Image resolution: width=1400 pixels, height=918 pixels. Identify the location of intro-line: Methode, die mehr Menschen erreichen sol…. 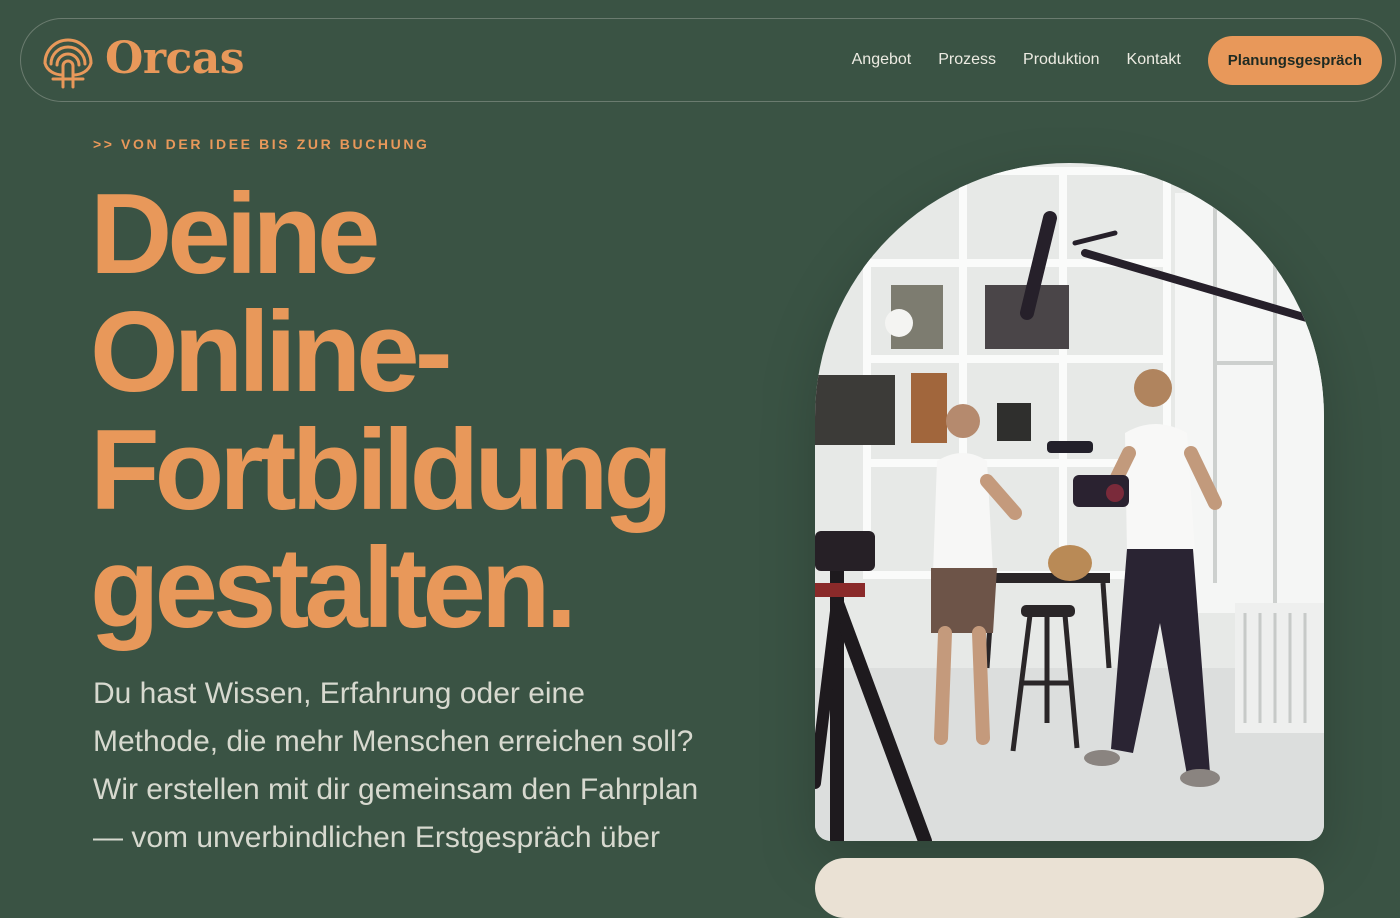
(393, 741).